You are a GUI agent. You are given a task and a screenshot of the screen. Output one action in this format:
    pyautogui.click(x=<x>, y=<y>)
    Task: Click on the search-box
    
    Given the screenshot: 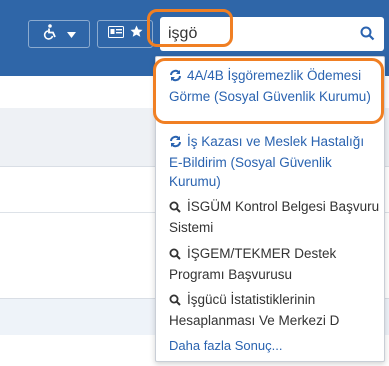 What is the action you would take?
    pyautogui.click(x=272, y=34)
    